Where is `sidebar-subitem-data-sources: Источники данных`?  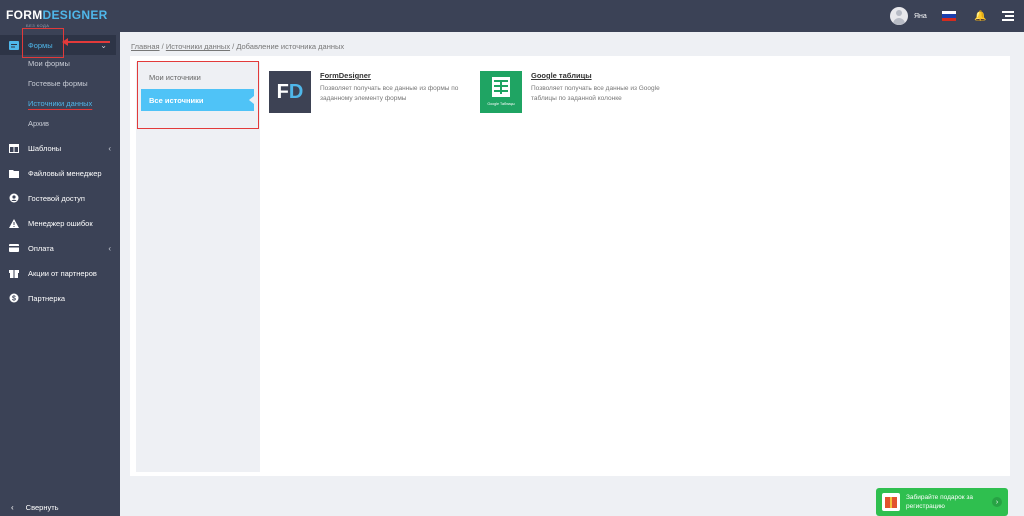 sidebar-subitem-data-sources: Источники данных is located at coordinates (60, 103).